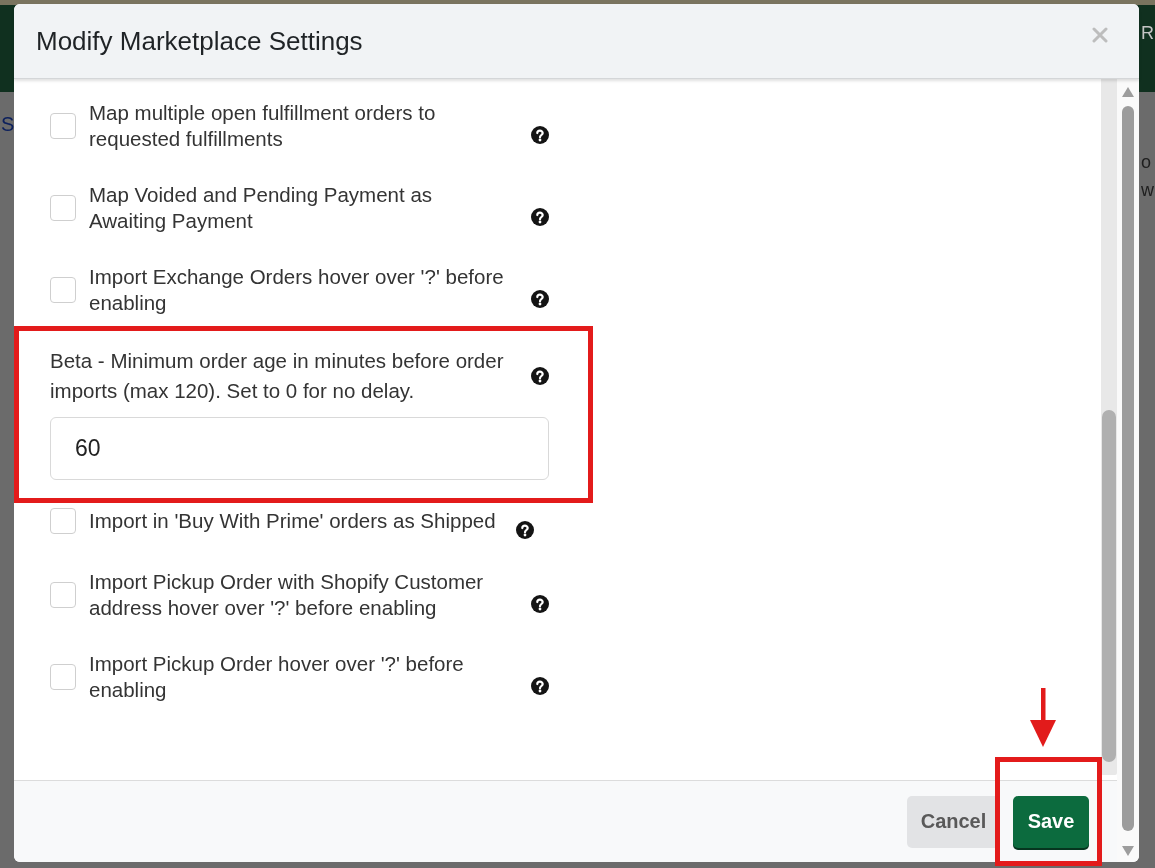  What do you see at coordinates (1051, 821) in the screenshot?
I see `save-button: Save` at bounding box center [1051, 821].